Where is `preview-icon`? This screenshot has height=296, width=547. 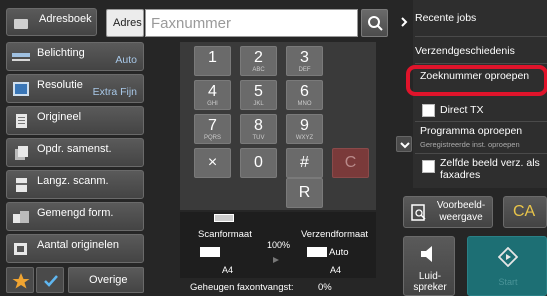
preview-icon is located at coordinates (418, 212).